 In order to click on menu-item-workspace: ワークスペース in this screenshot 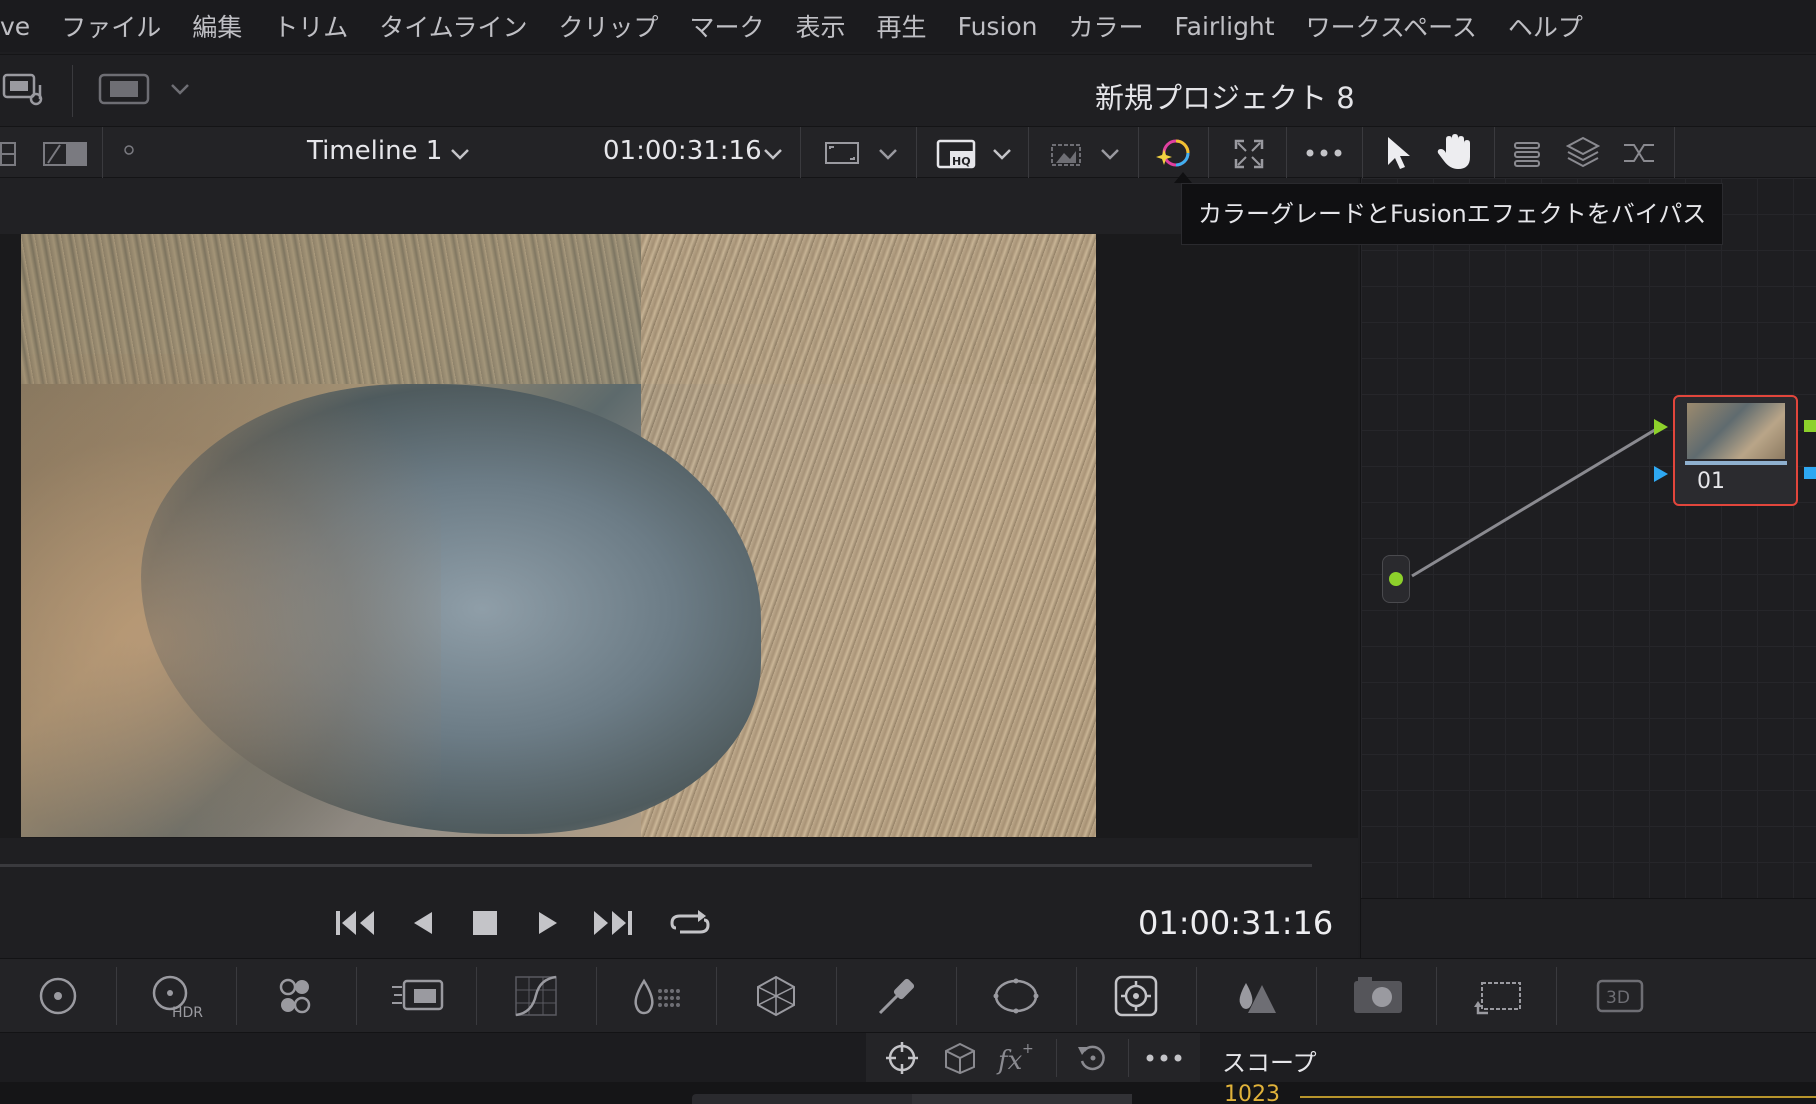, I will do `click(1391, 26)`.